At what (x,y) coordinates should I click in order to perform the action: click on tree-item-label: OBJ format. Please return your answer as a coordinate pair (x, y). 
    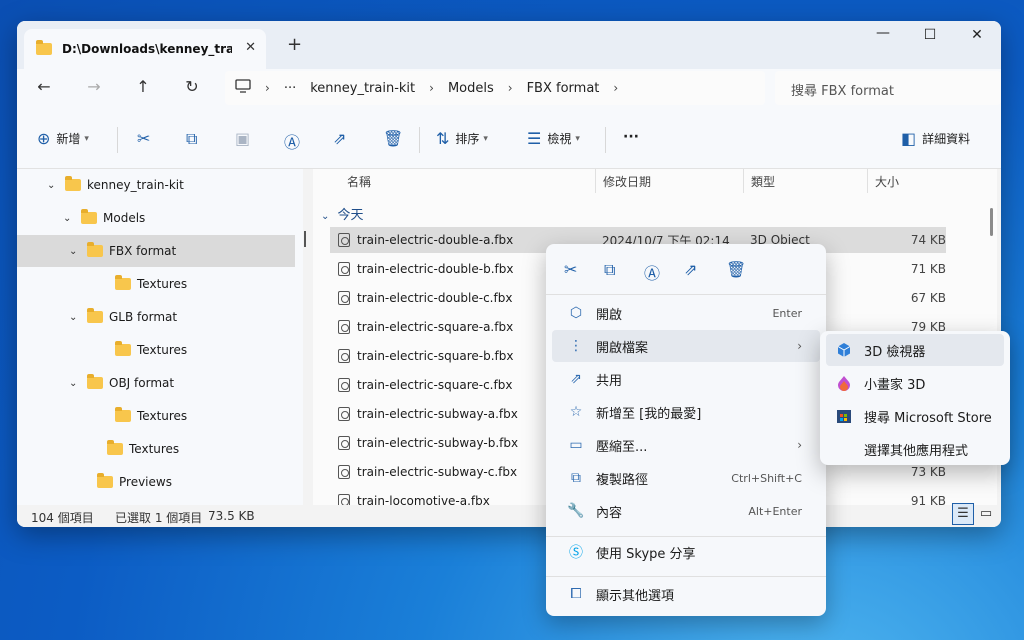
    Looking at the image, I should click on (142, 383).